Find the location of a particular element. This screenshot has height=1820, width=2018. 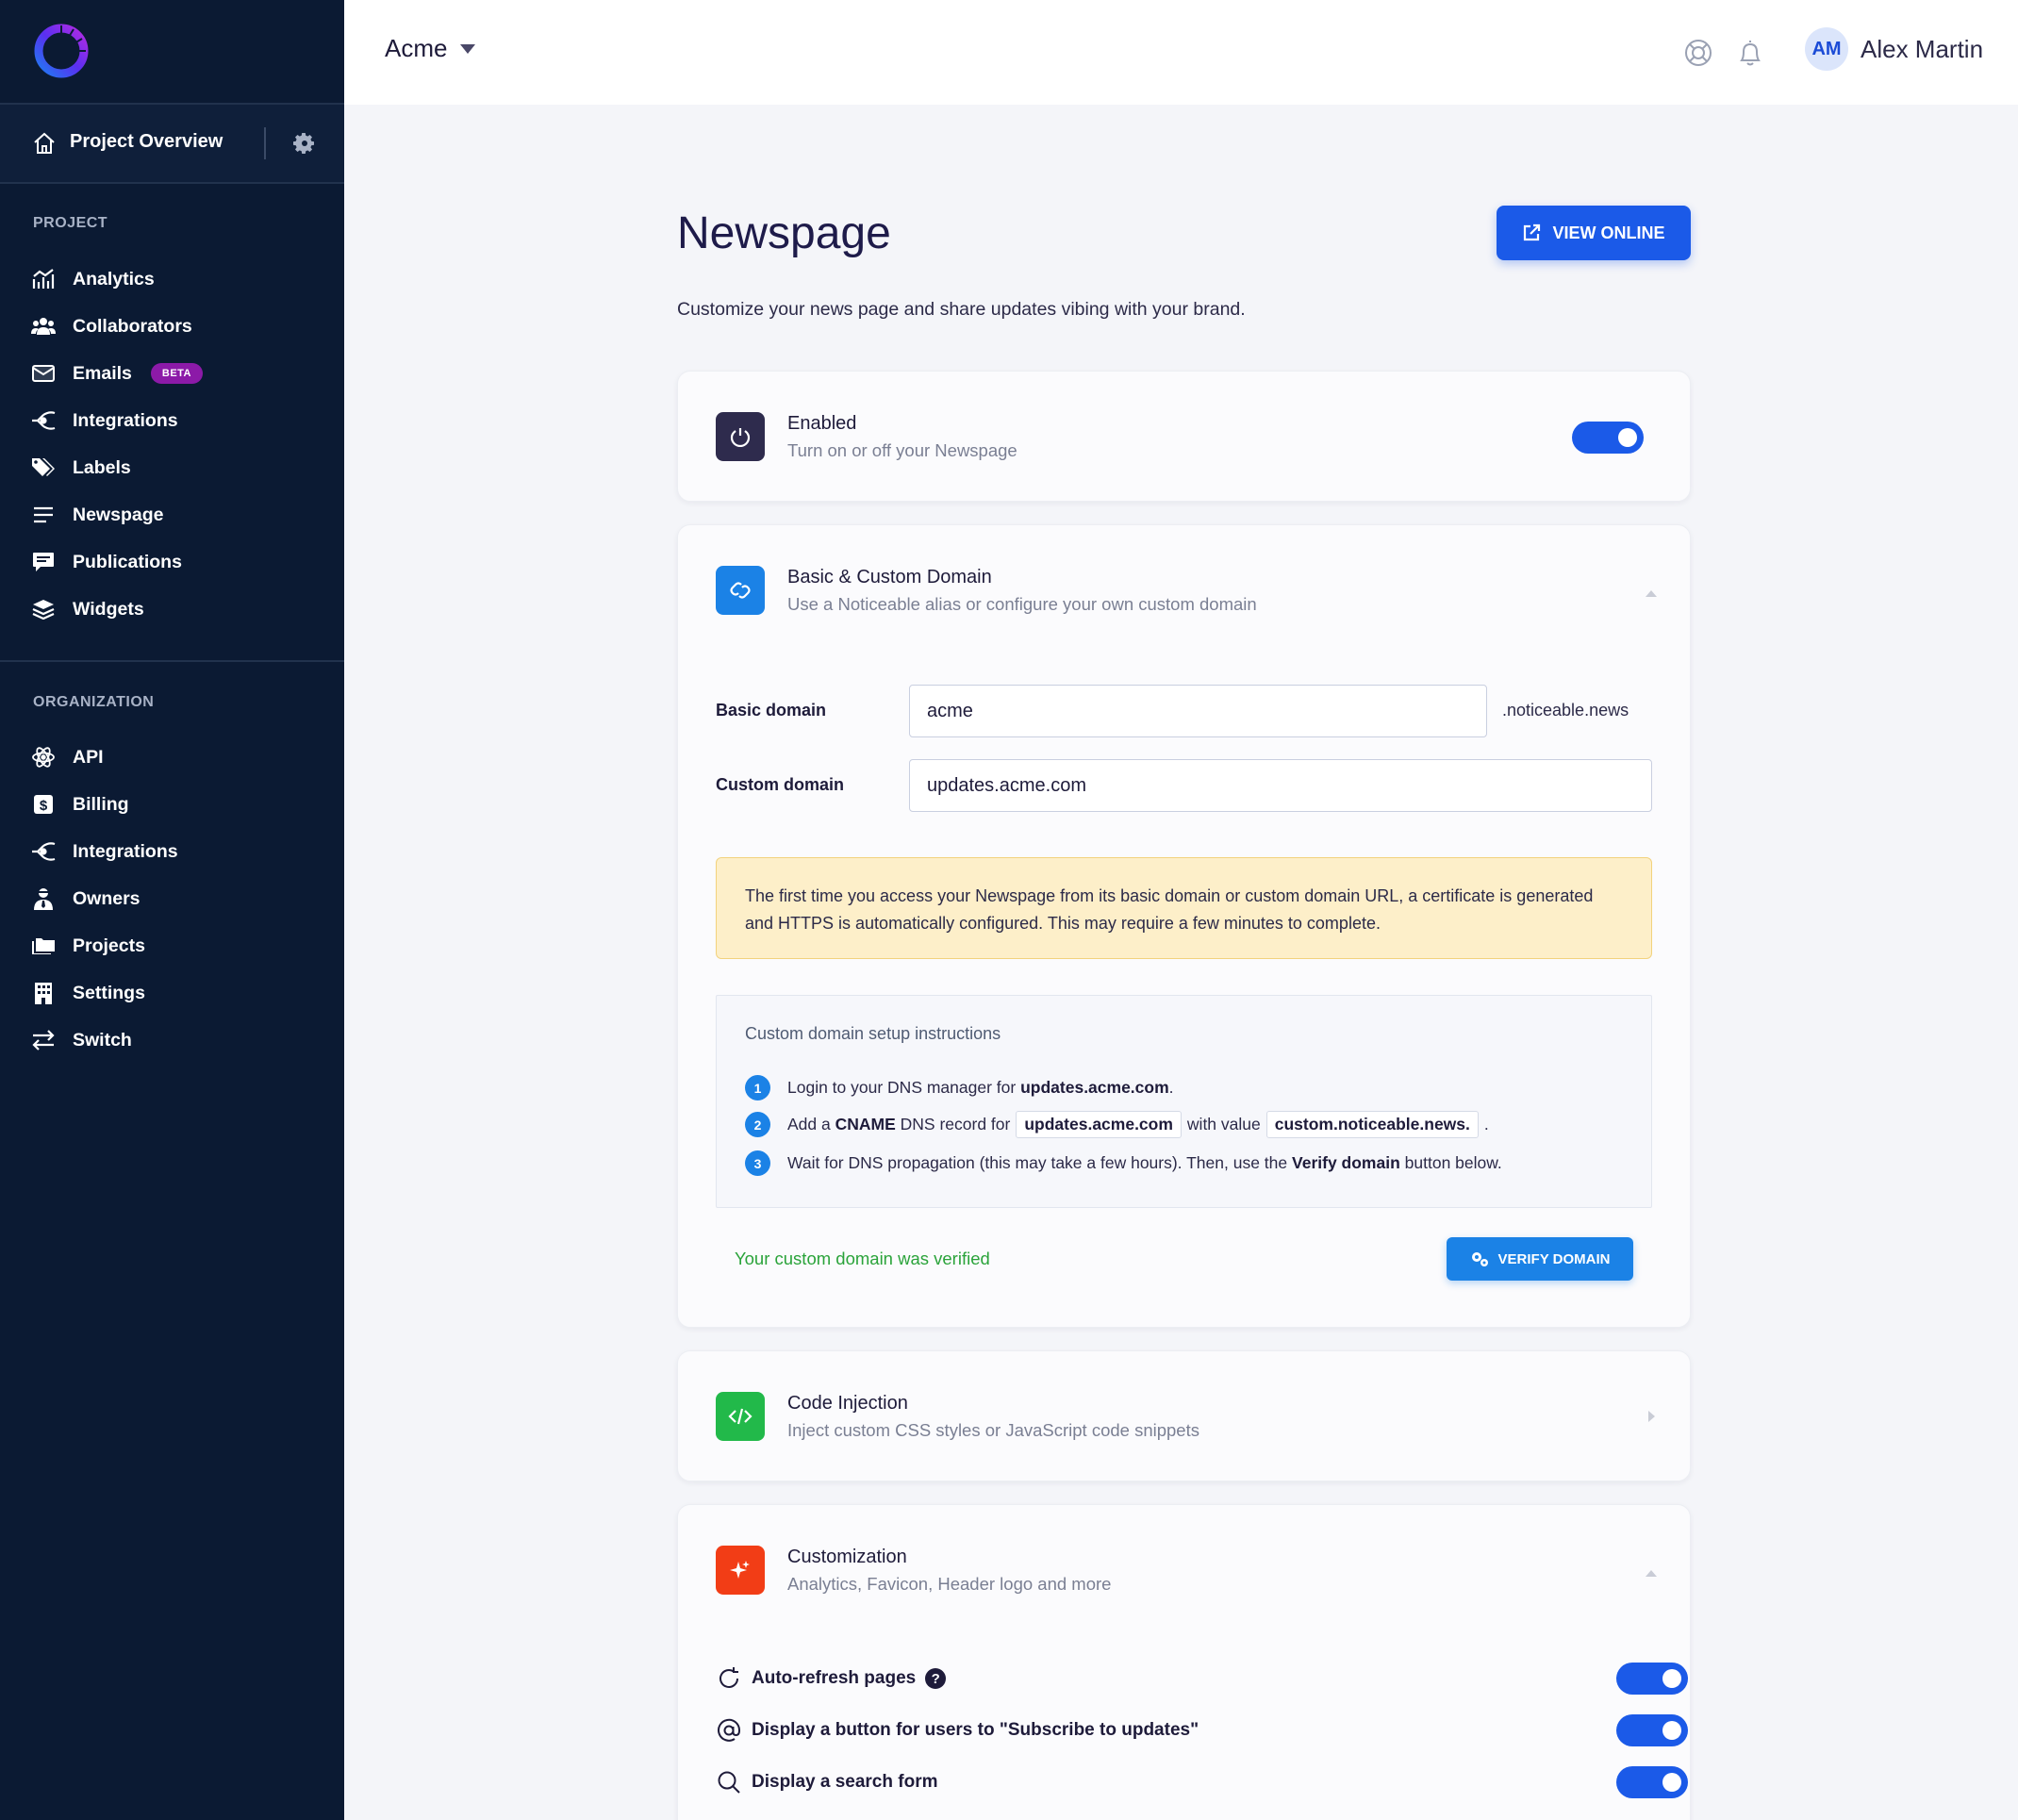

layers-icon is located at coordinates (44, 609).